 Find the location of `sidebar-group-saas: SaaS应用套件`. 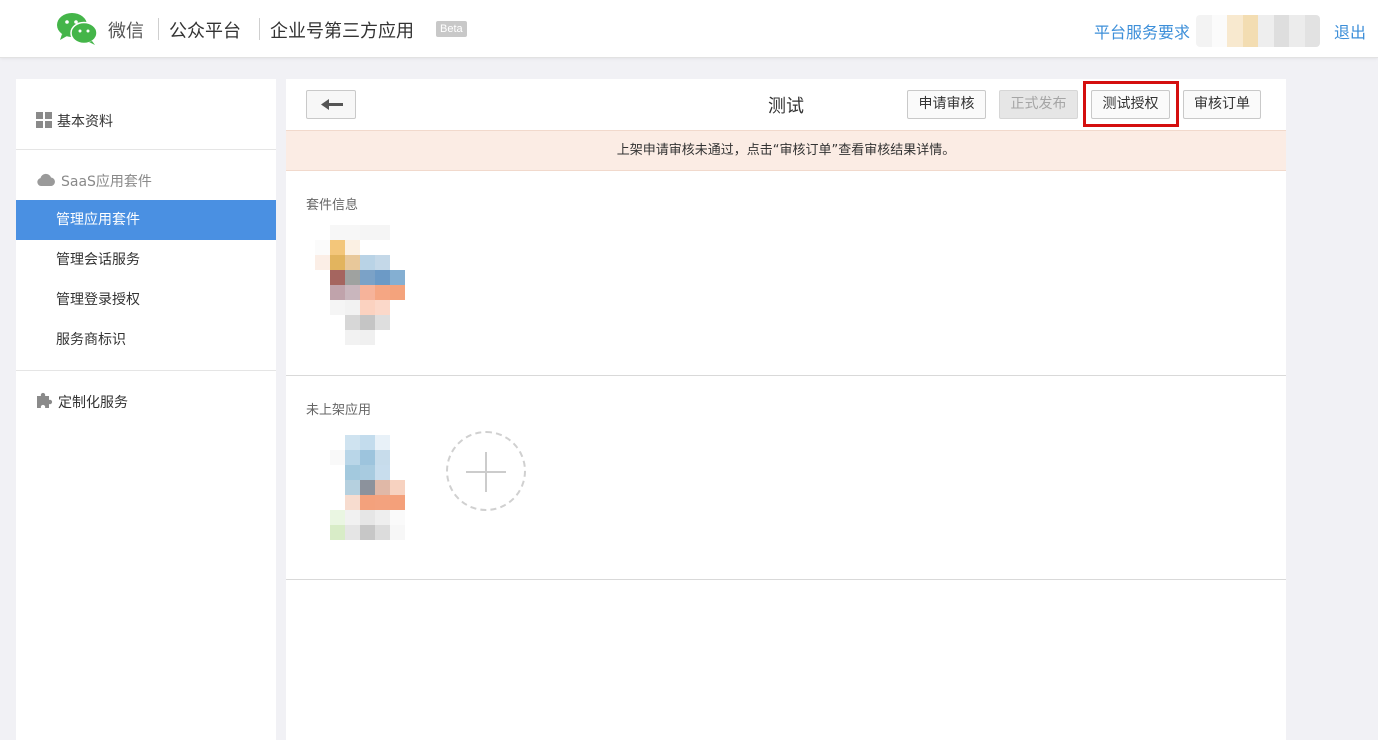

sidebar-group-saas: SaaS应用套件 is located at coordinates (106, 182).